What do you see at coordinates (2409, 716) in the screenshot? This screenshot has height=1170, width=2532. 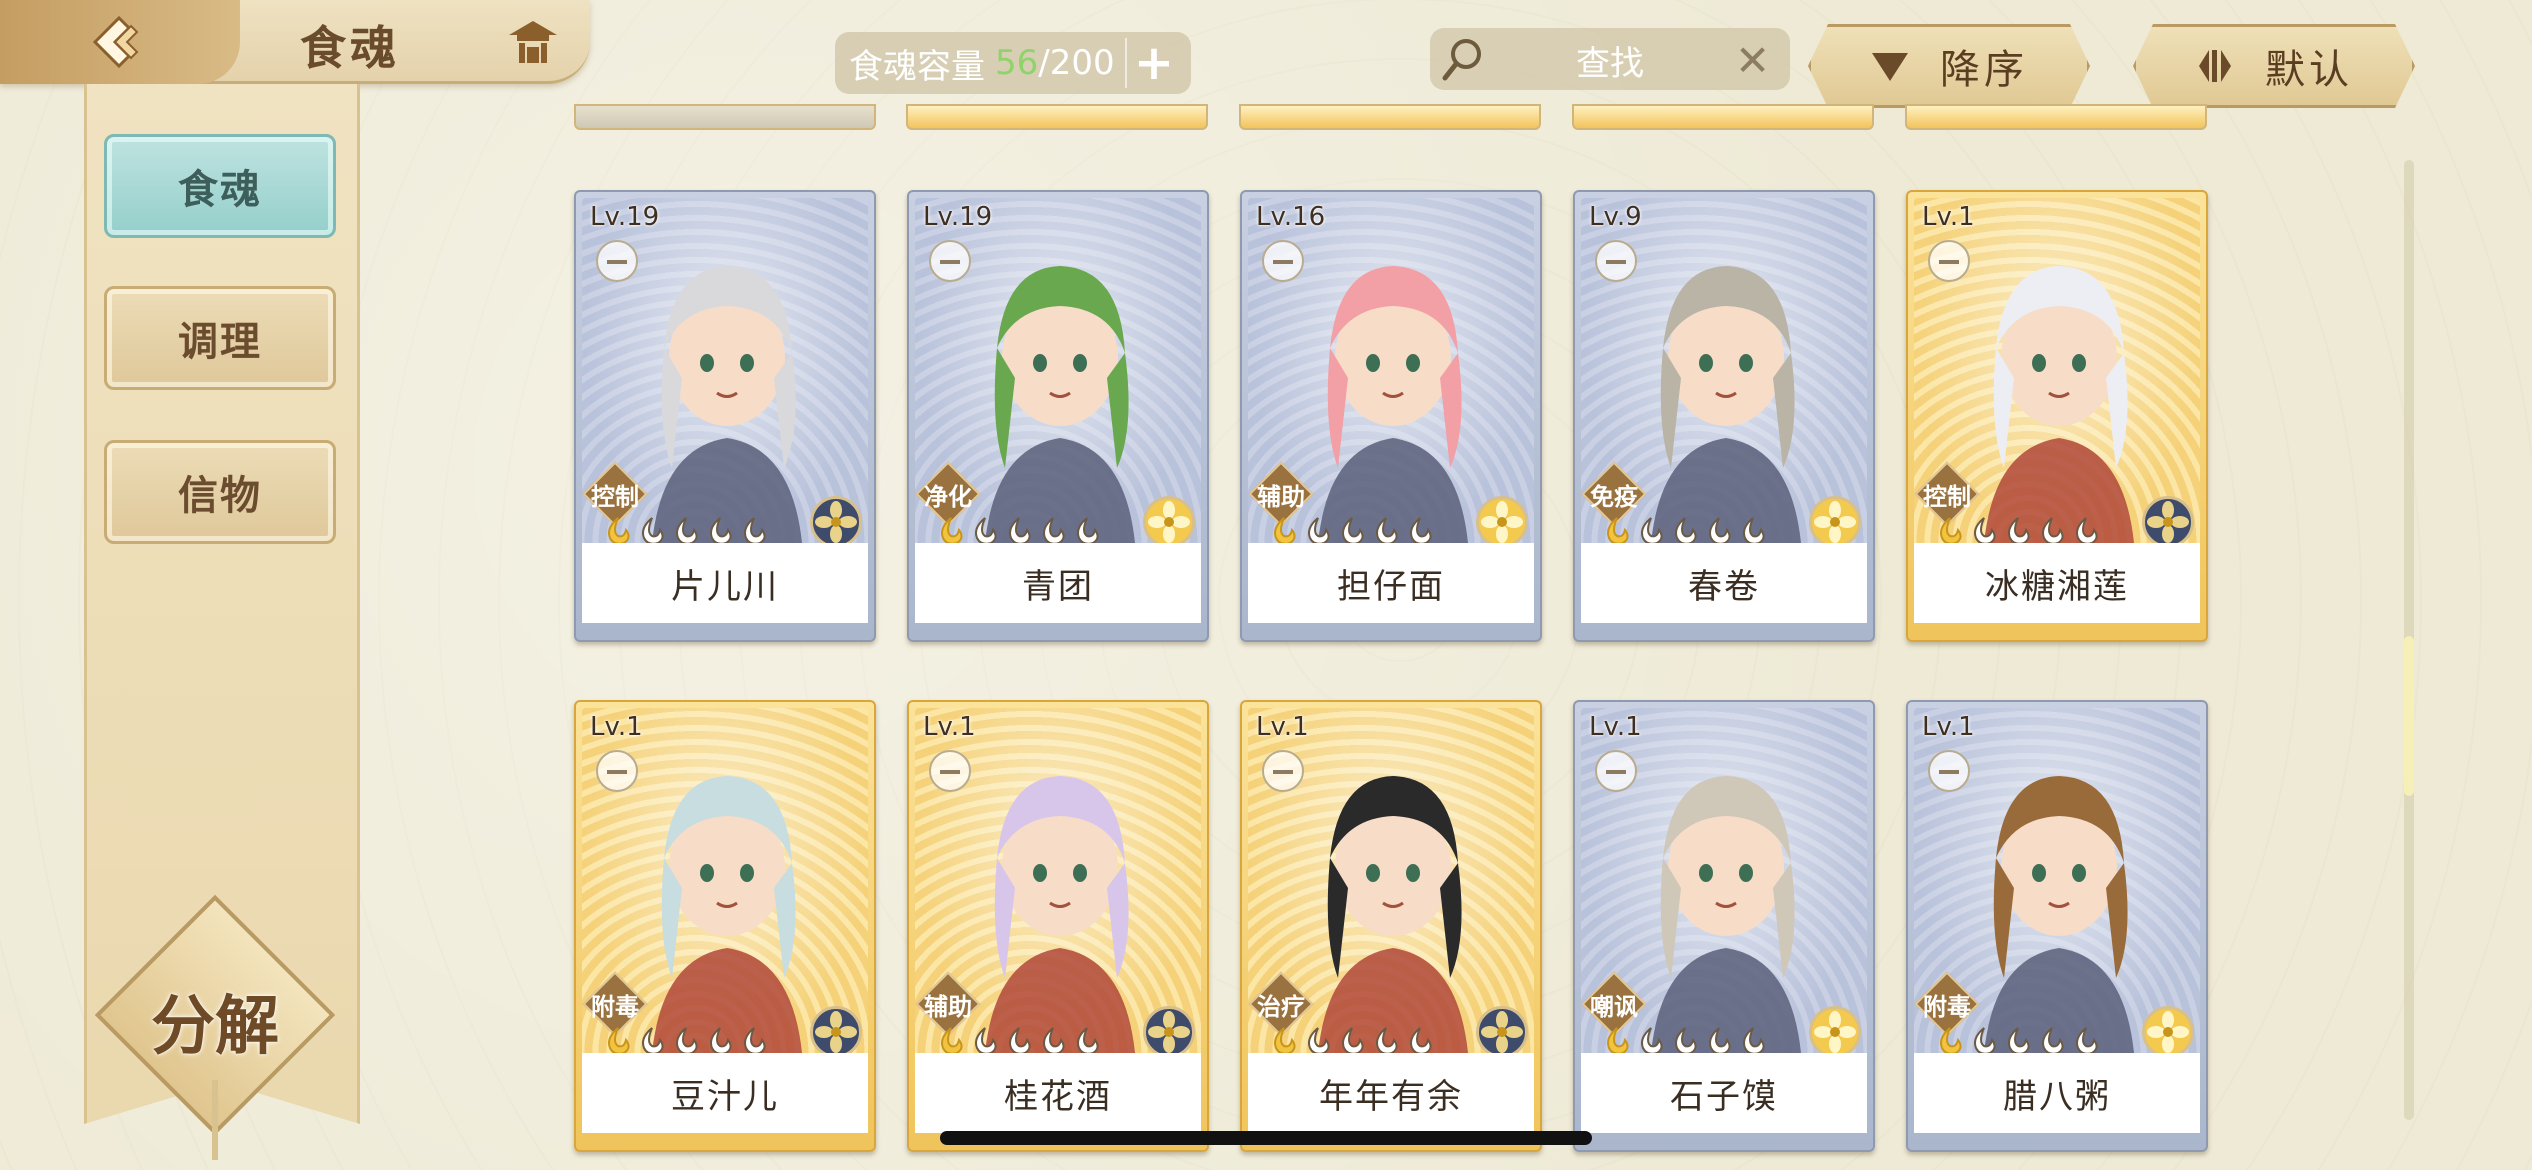 I see `scrollbar-thumb` at bounding box center [2409, 716].